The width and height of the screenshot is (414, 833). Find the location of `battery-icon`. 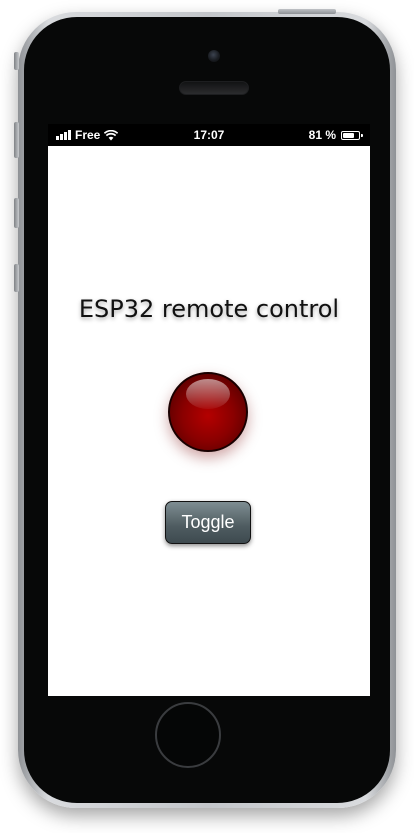

battery-icon is located at coordinates (352, 135).